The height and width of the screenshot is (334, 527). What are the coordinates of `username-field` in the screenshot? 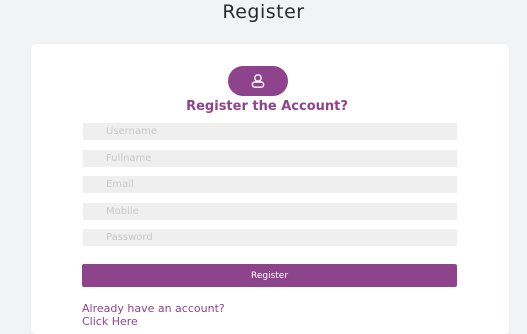 It's located at (270, 131).